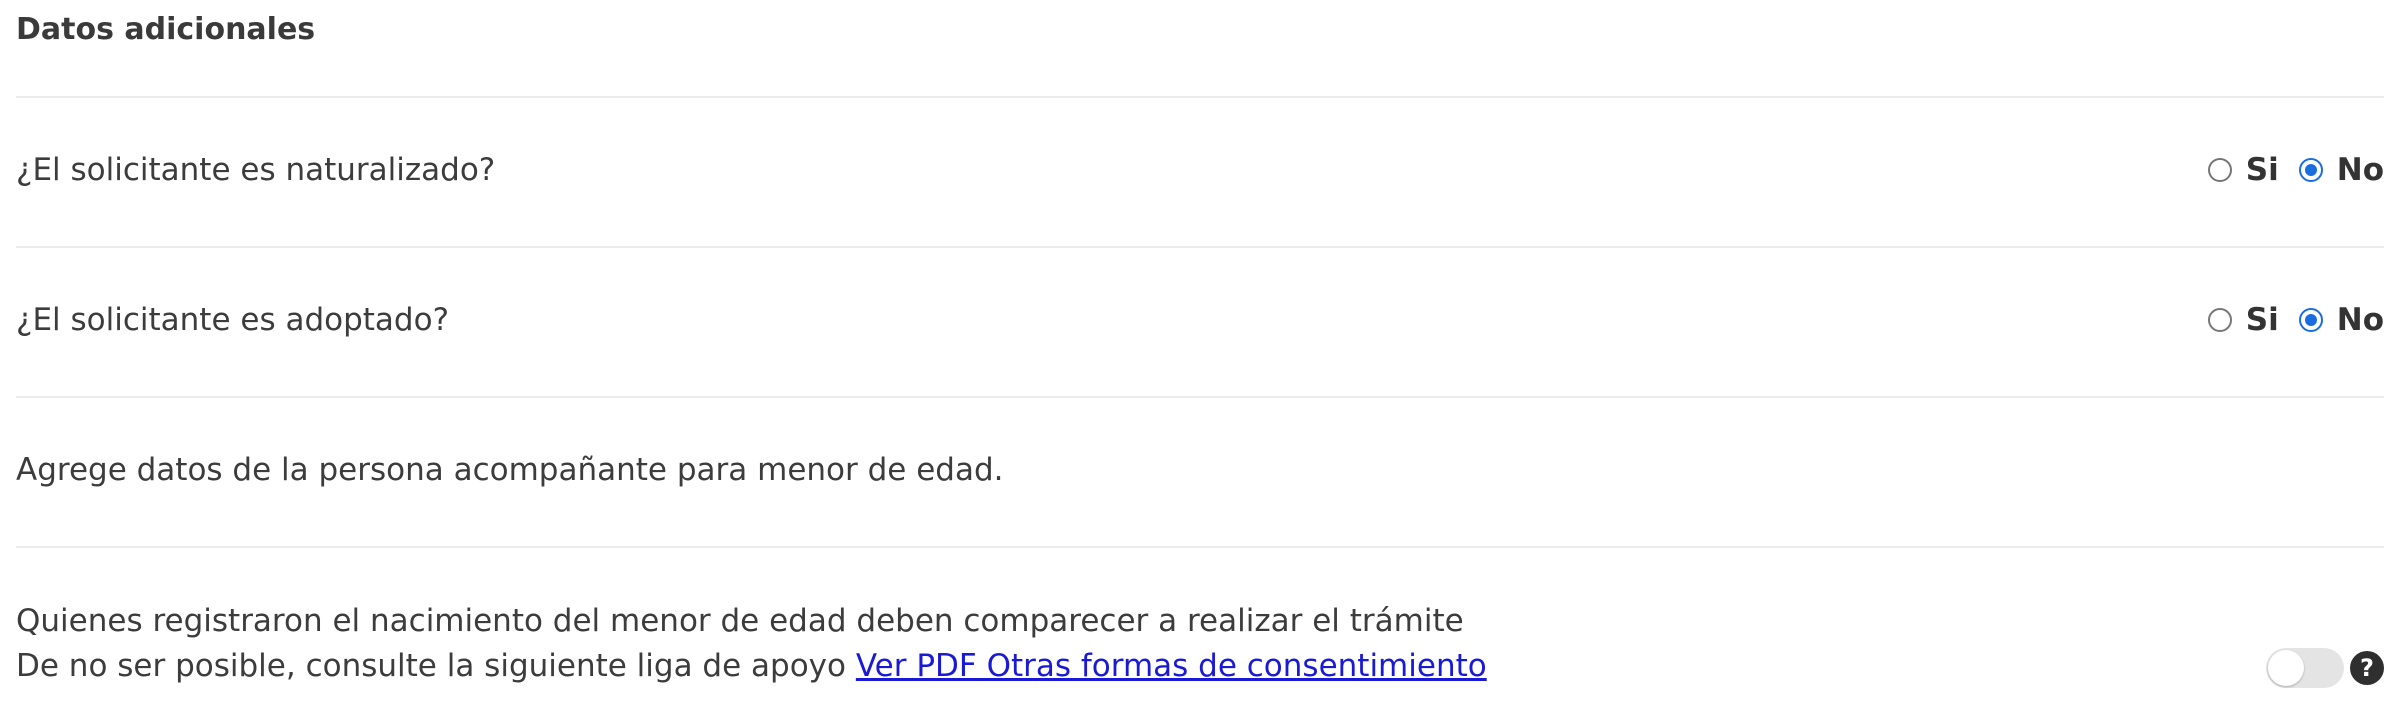  I want to click on adopted-option-no-label: No, so click(2360, 320).